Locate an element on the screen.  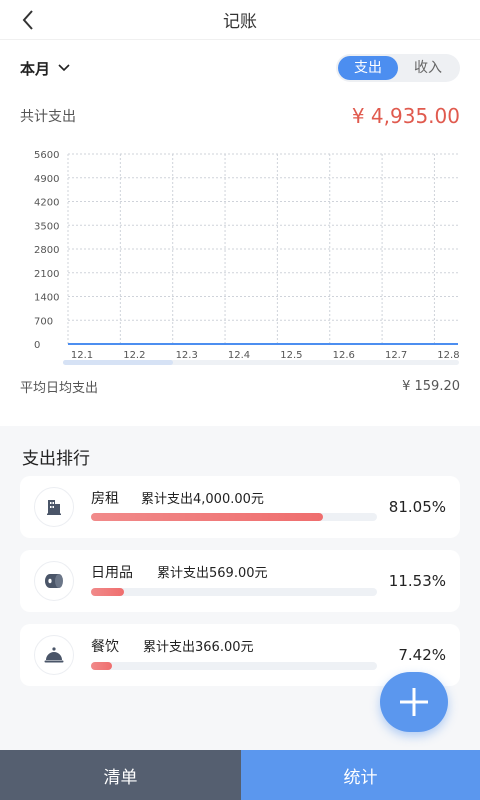
x-tick-label: 12.4 is located at coordinates (239, 355).